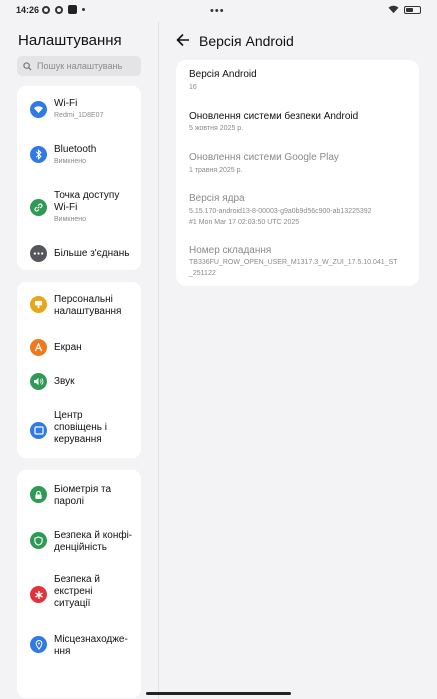 This screenshot has width=437, height=699. Describe the element at coordinates (230, 250) in the screenshot. I see `row-title: Номер складання` at that location.